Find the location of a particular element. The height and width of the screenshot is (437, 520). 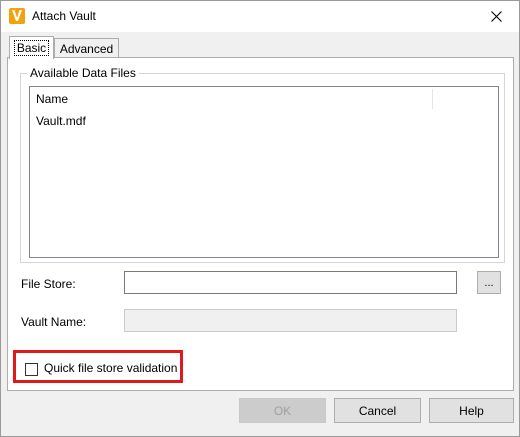

close-icon is located at coordinates (496, 16).